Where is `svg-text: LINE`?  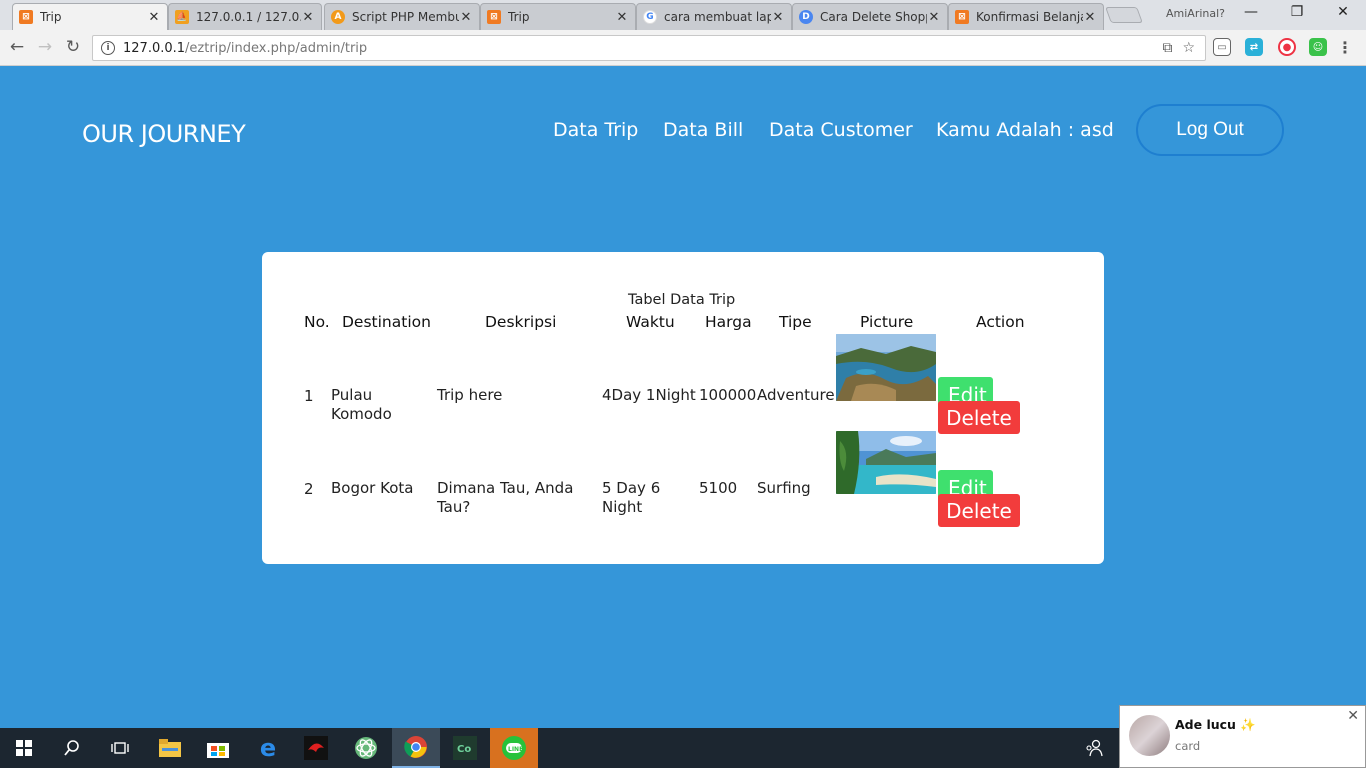 svg-text: LINE is located at coordinates (515, 749).